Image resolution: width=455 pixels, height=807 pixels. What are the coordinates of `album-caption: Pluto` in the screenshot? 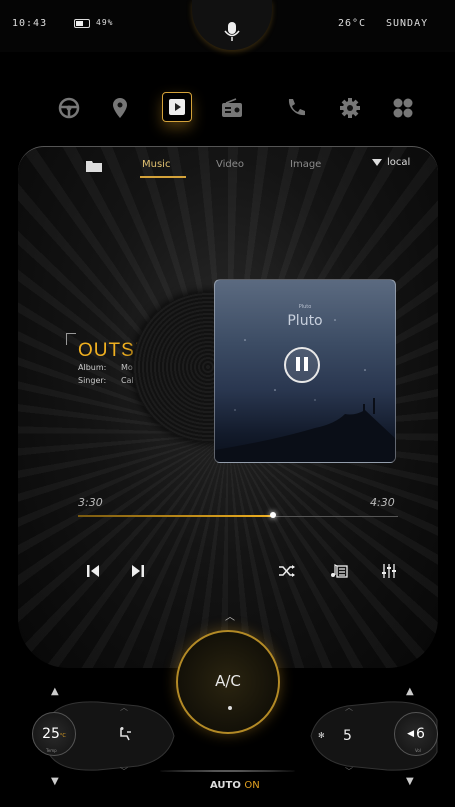 It's located at (305, 321).